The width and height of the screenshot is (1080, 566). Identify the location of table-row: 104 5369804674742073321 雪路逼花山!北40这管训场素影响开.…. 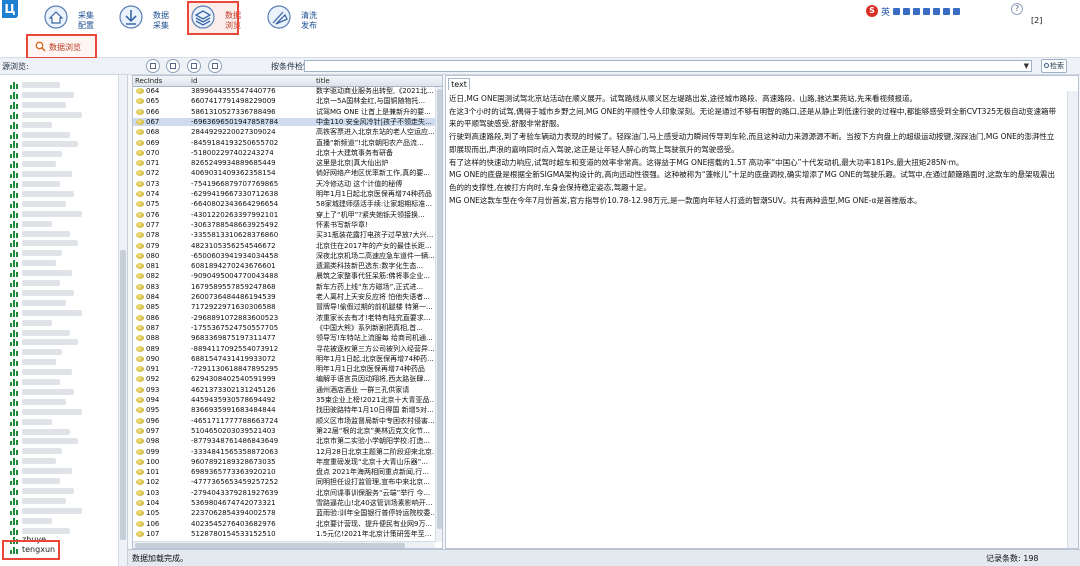
(284, 503).